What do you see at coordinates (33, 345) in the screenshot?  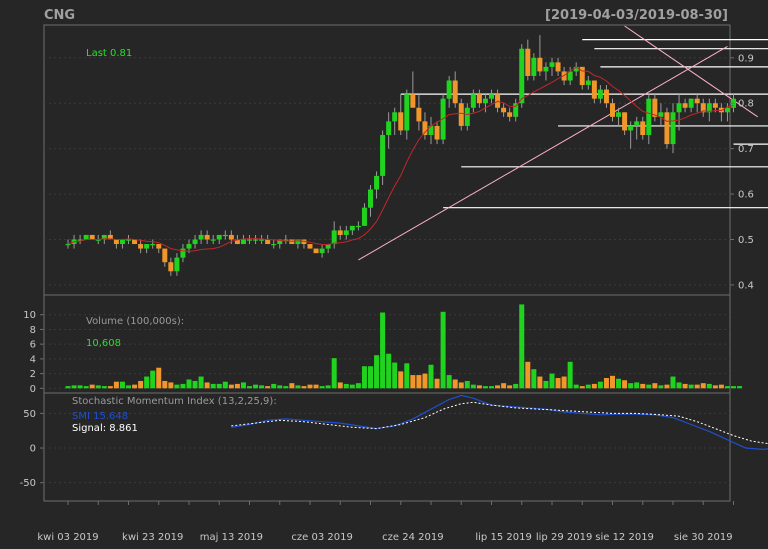 I see `volume-tick-label: 6` at bounding box center [33, 345].